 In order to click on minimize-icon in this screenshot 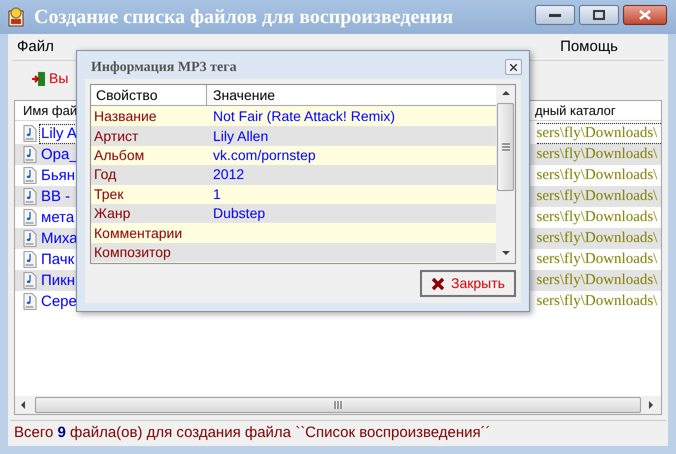, I will do `click(555, 15)`.